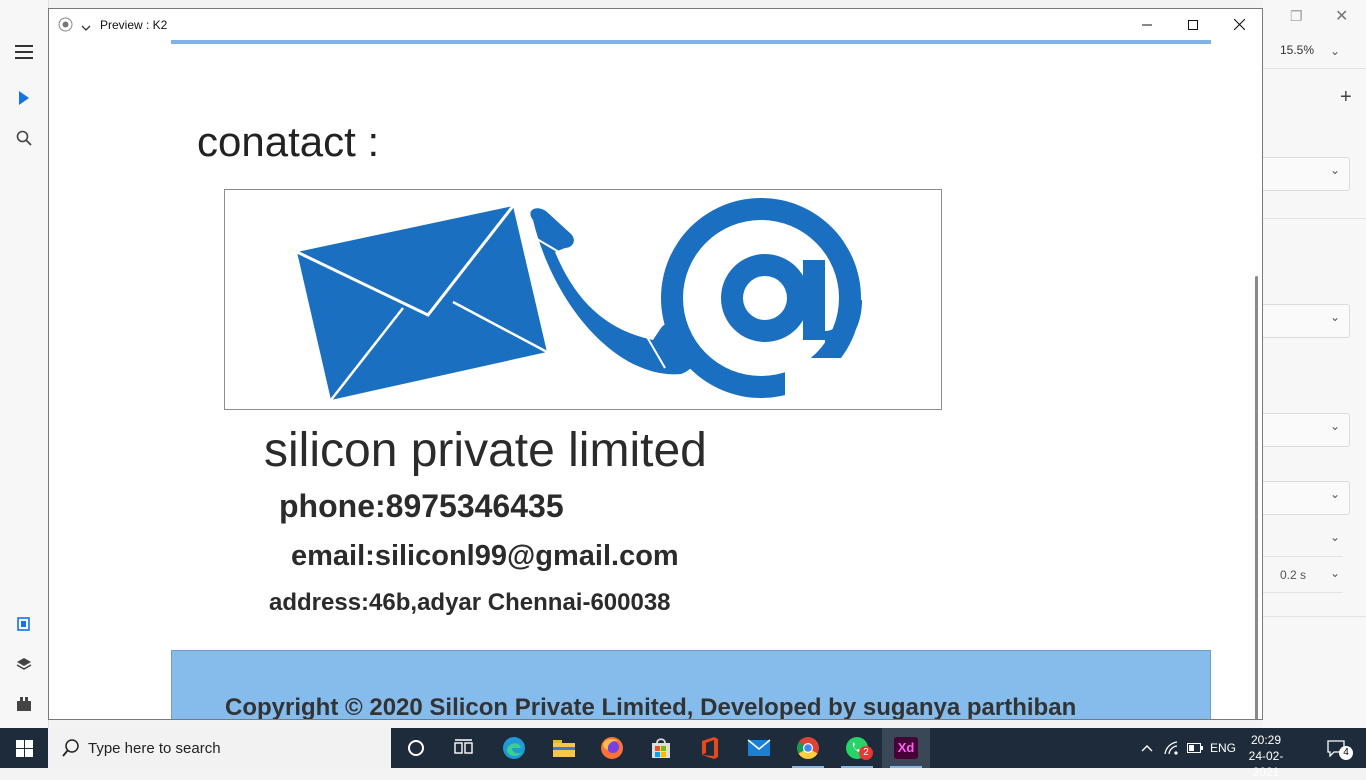 The image size is (1366, 780). I want to click on close-button, so click(1239, 24).